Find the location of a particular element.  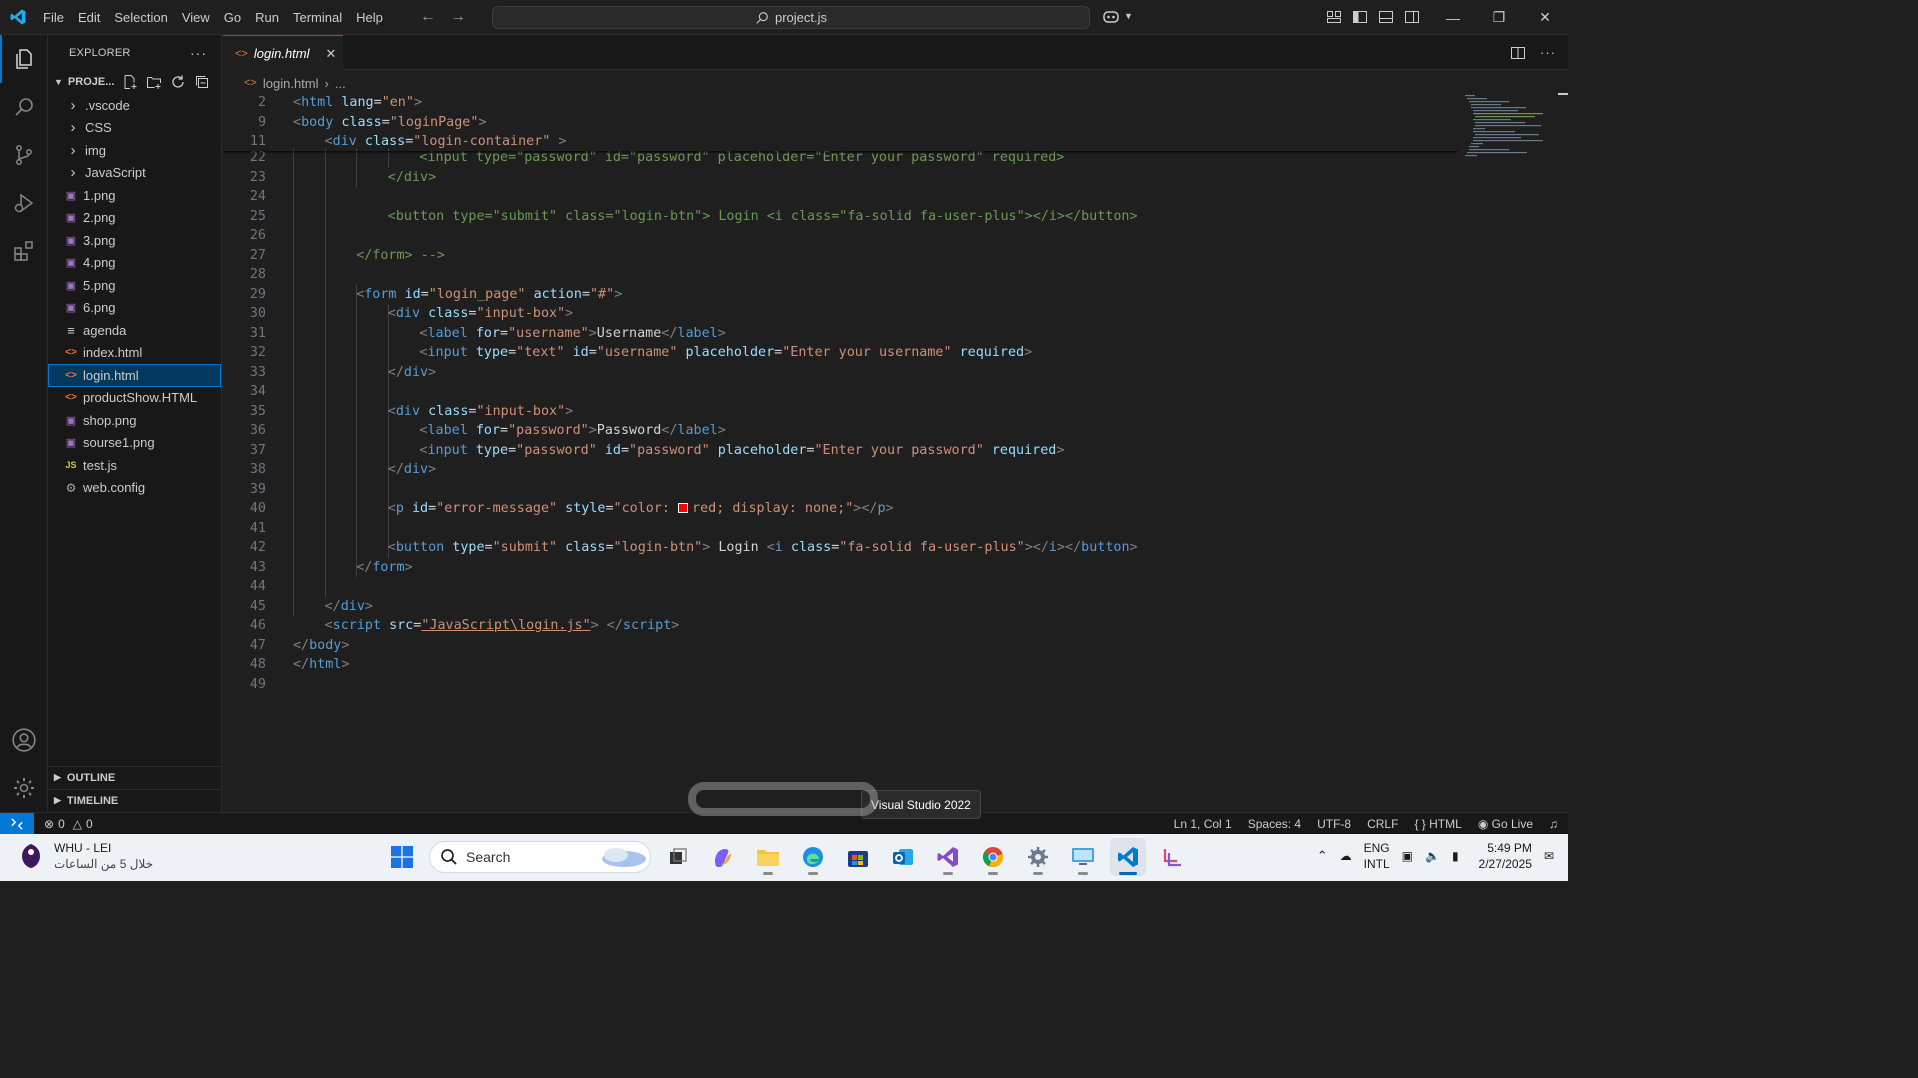

minimap is located at coordinates (1508, 133).